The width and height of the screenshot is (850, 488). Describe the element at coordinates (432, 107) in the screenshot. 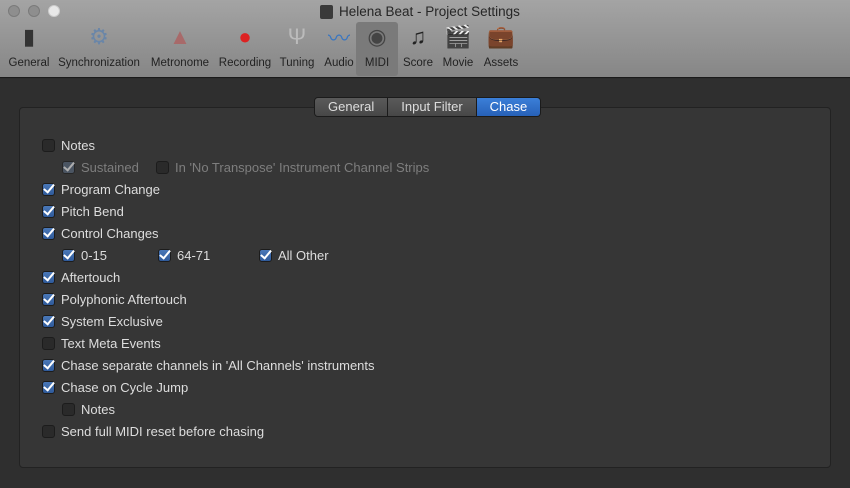

I see `tab-input-filter: Input Filter` at that location.